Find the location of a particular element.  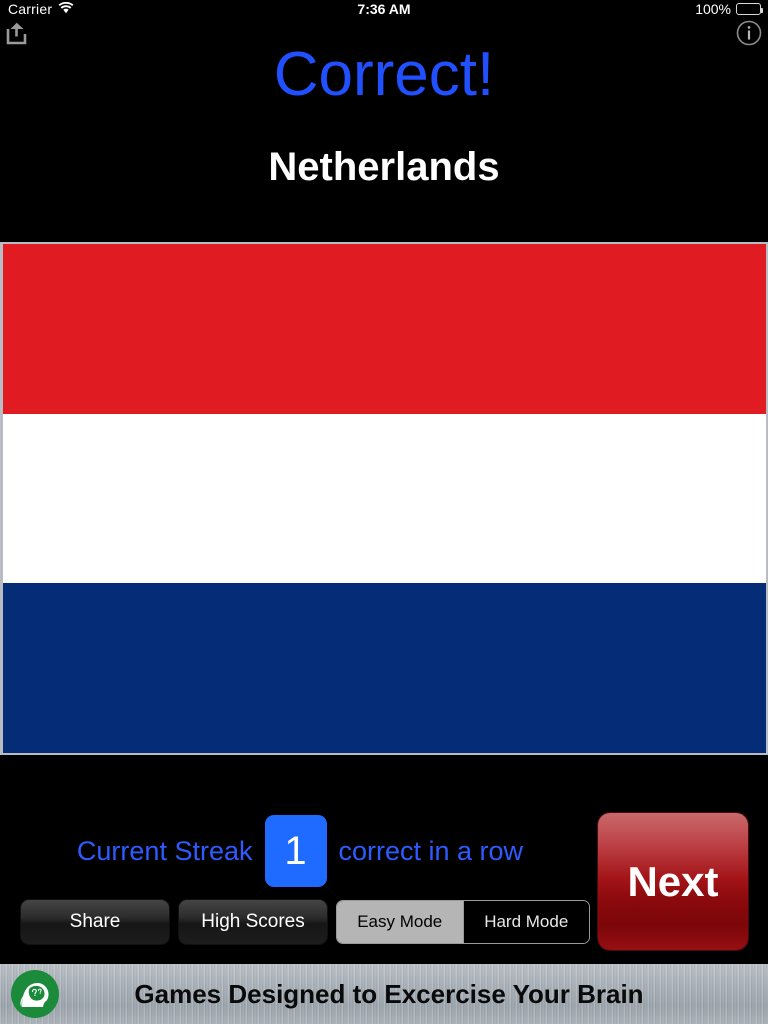

verdict-title: Correct! is located at coordinates (384, 74).